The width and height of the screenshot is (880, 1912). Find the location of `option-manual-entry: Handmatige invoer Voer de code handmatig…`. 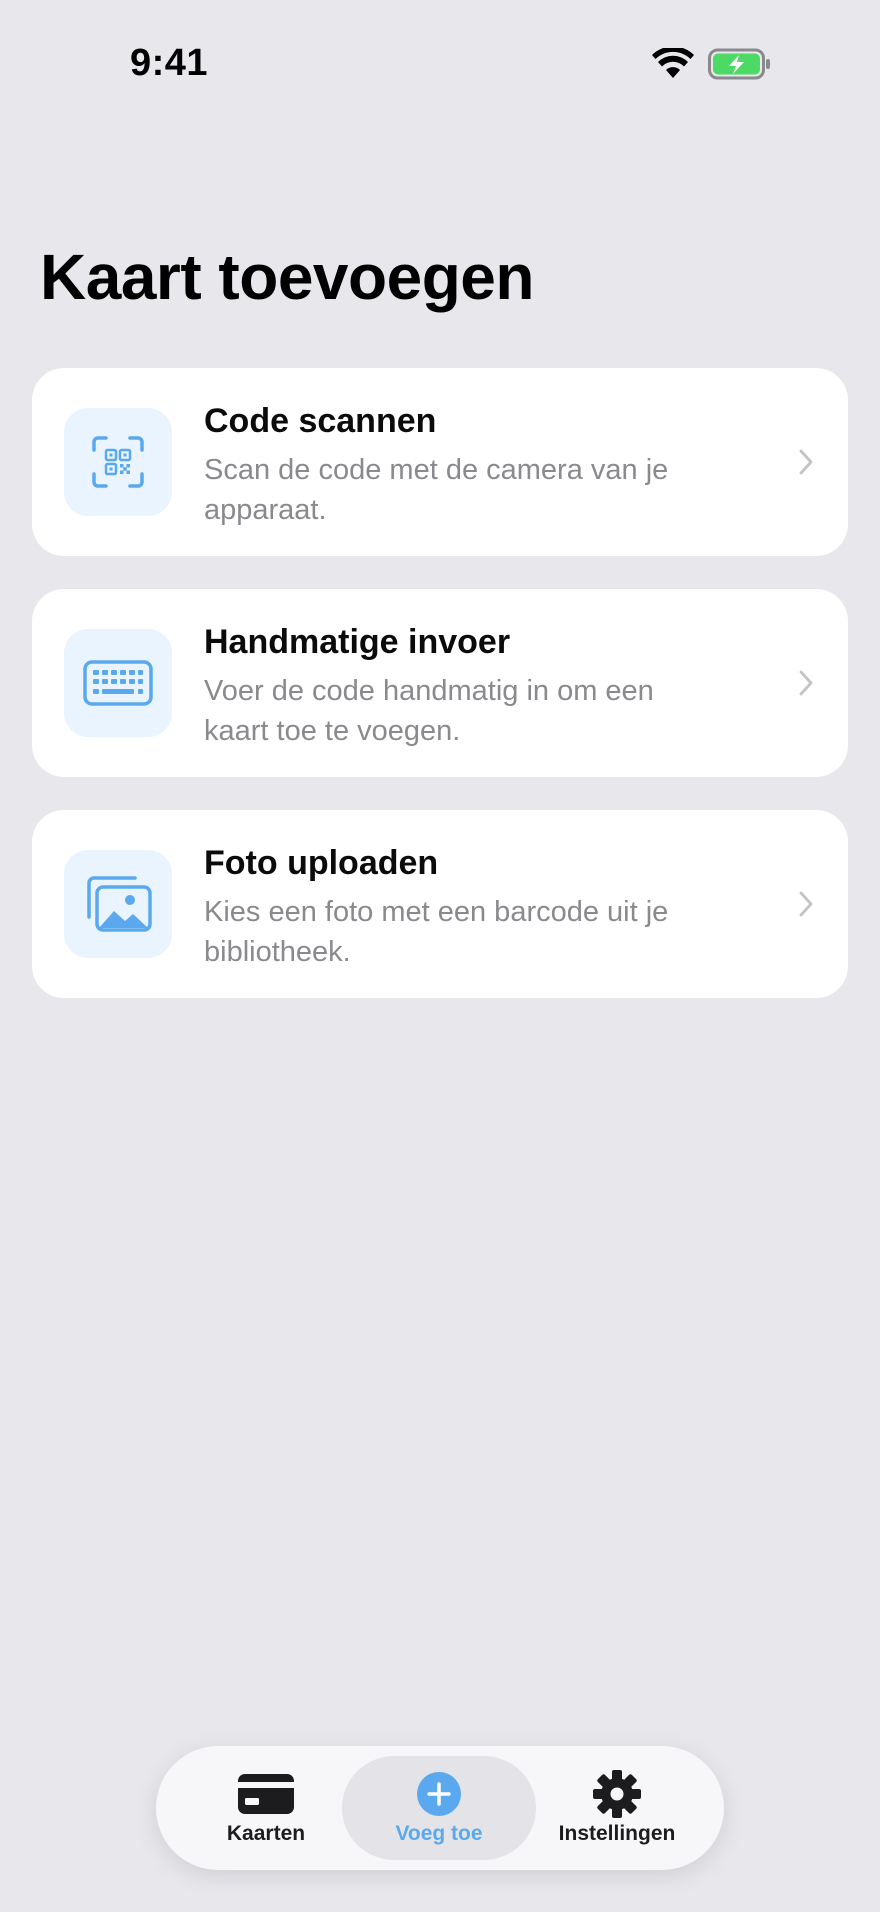

option-manual-entry: Handmatige invoer Voer de code handmatig… is located at coordinates (440, 683).